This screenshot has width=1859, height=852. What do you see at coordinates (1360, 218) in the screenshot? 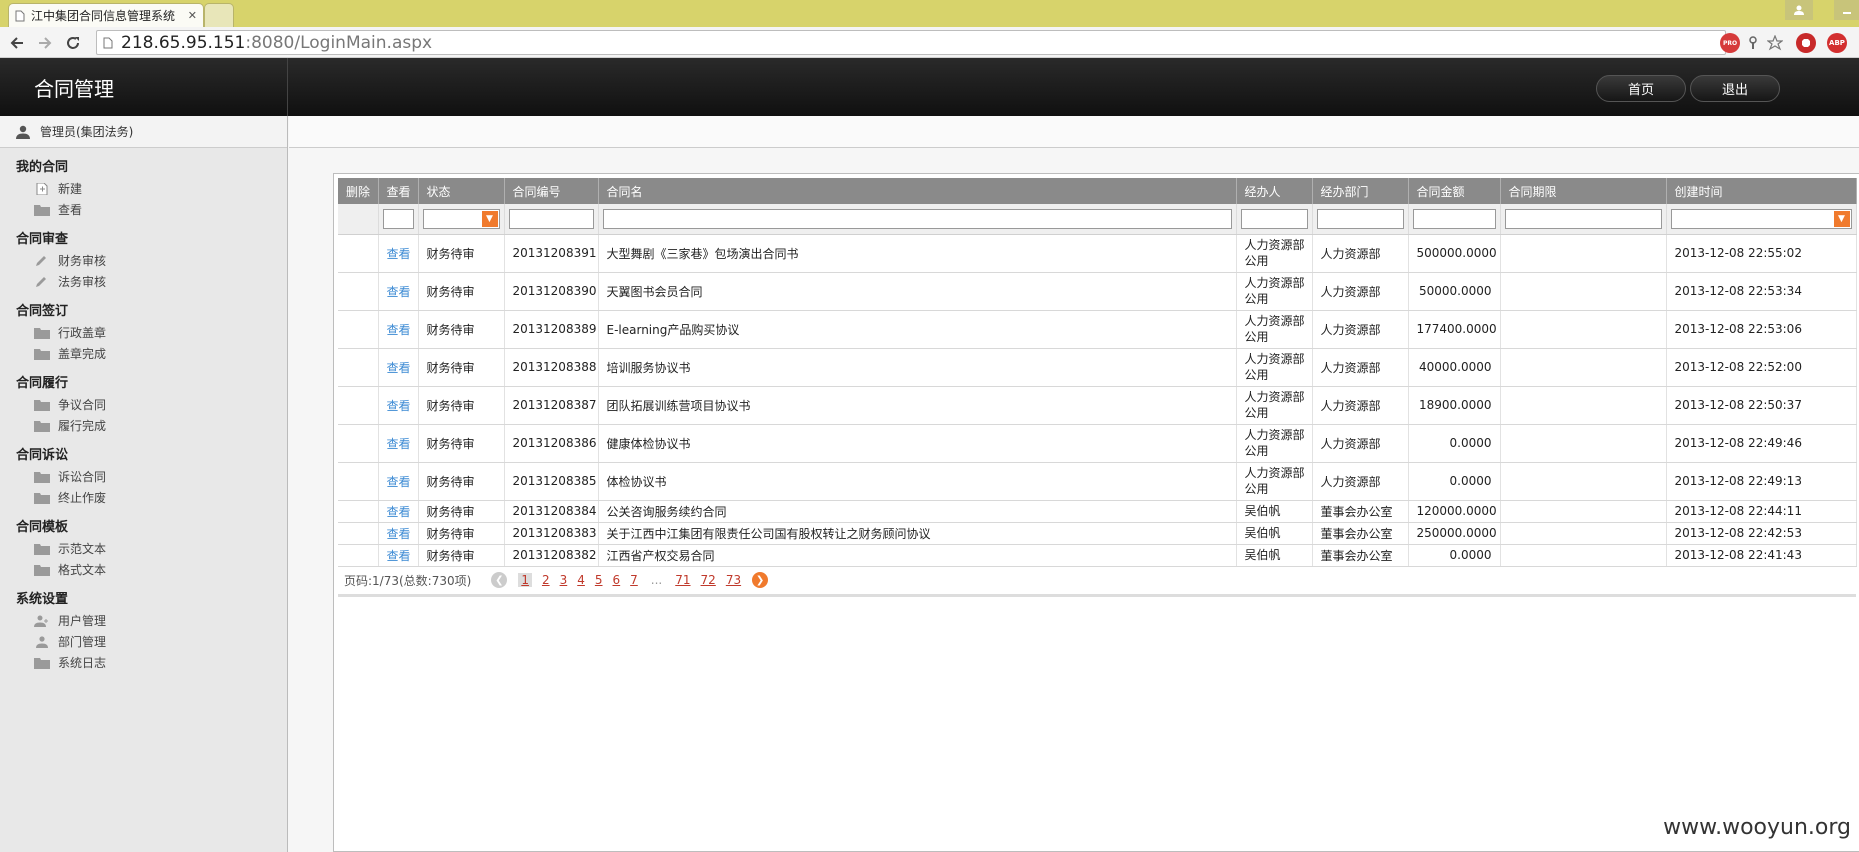
I see `filter-dept-input` at bounding box center [1360, 218].